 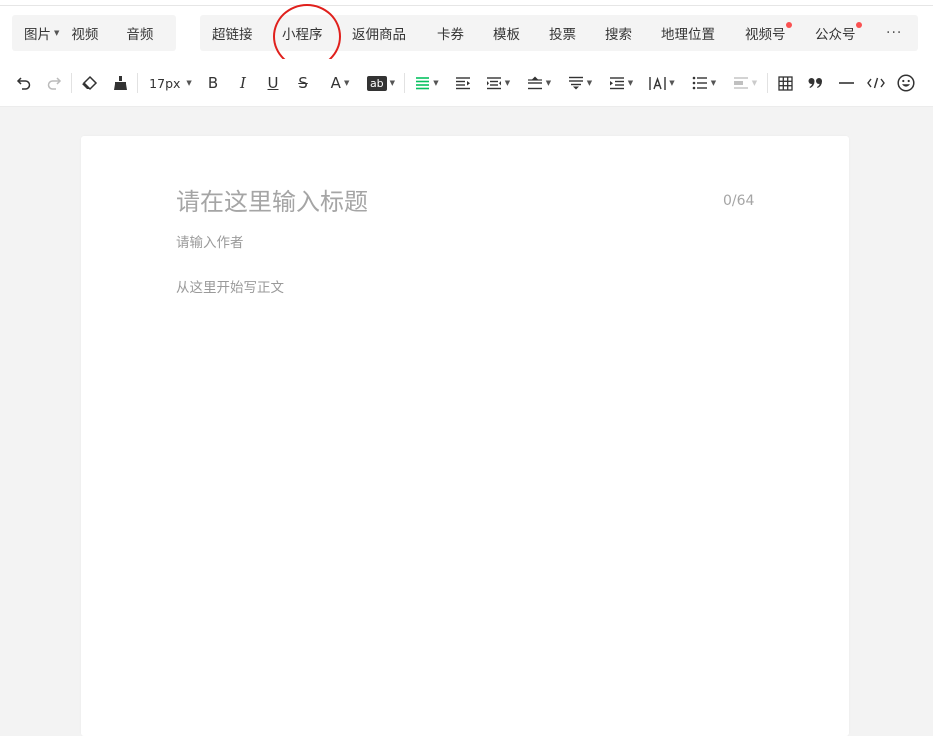 I want to click on bullet-list-icon, so click(x=699, y=83).